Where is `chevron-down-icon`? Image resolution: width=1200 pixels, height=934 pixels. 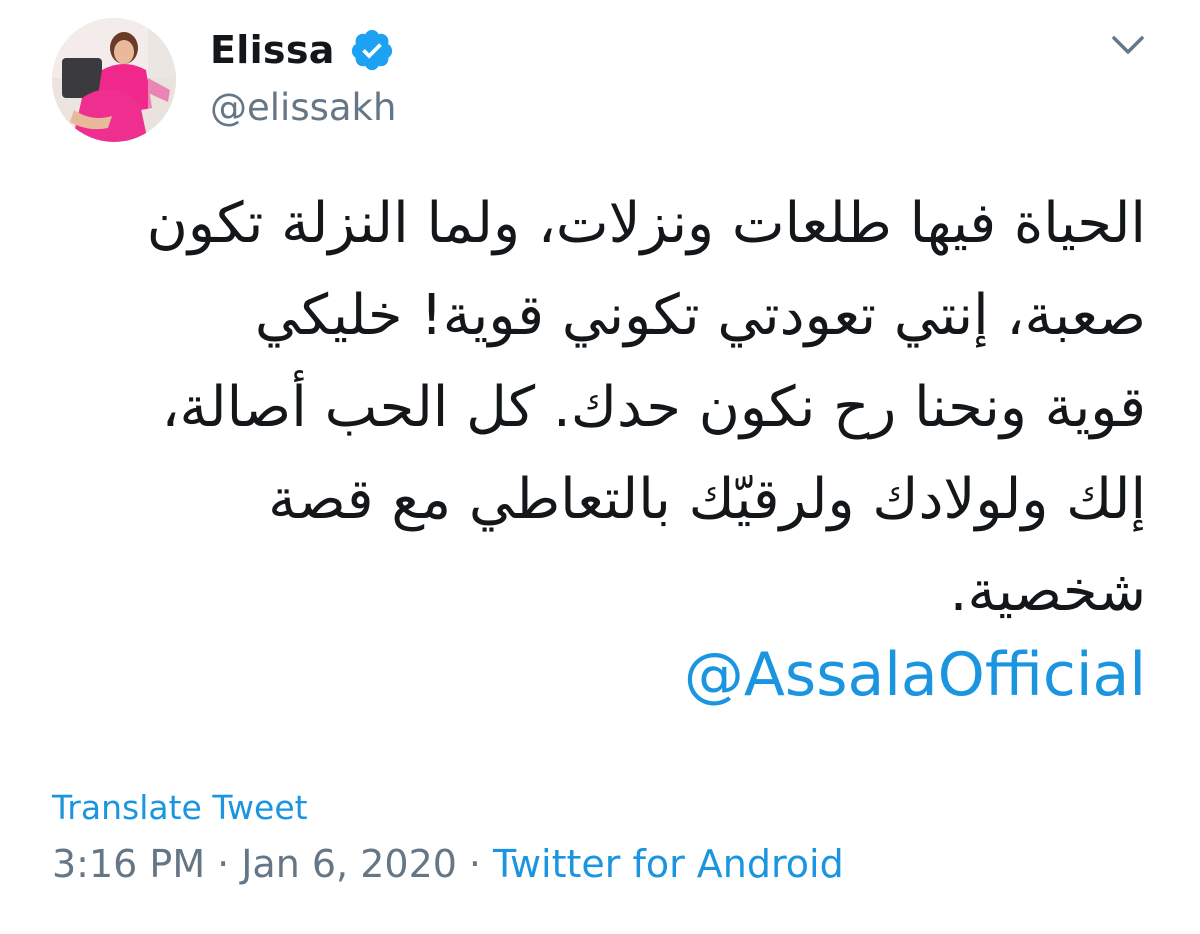 chevron-down-icon is located at coordinates (1128, 46).